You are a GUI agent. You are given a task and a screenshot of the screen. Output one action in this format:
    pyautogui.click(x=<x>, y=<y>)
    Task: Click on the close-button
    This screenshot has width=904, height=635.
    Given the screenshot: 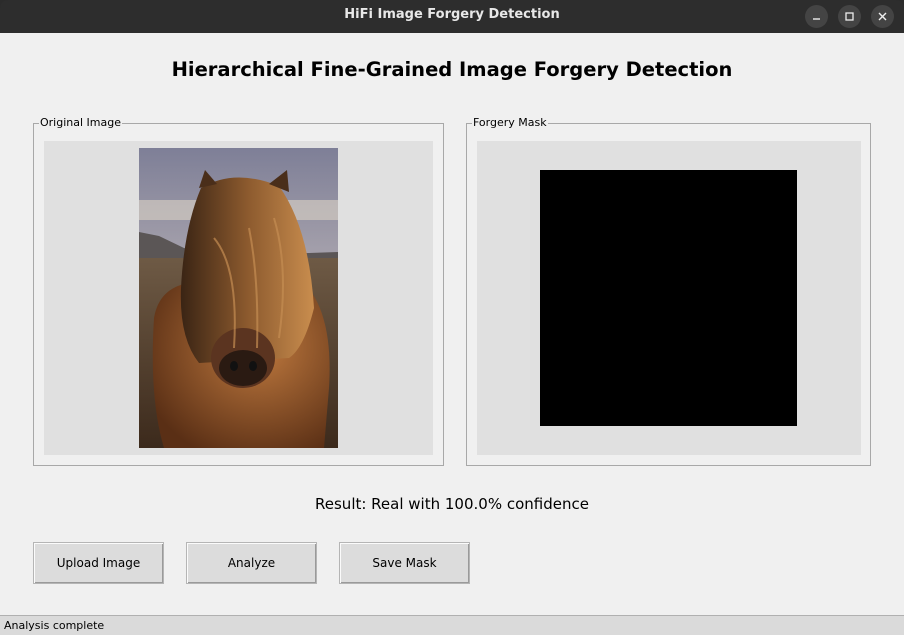 What is the action you would take?
    pyautogui.click(x=882, y=16)
    